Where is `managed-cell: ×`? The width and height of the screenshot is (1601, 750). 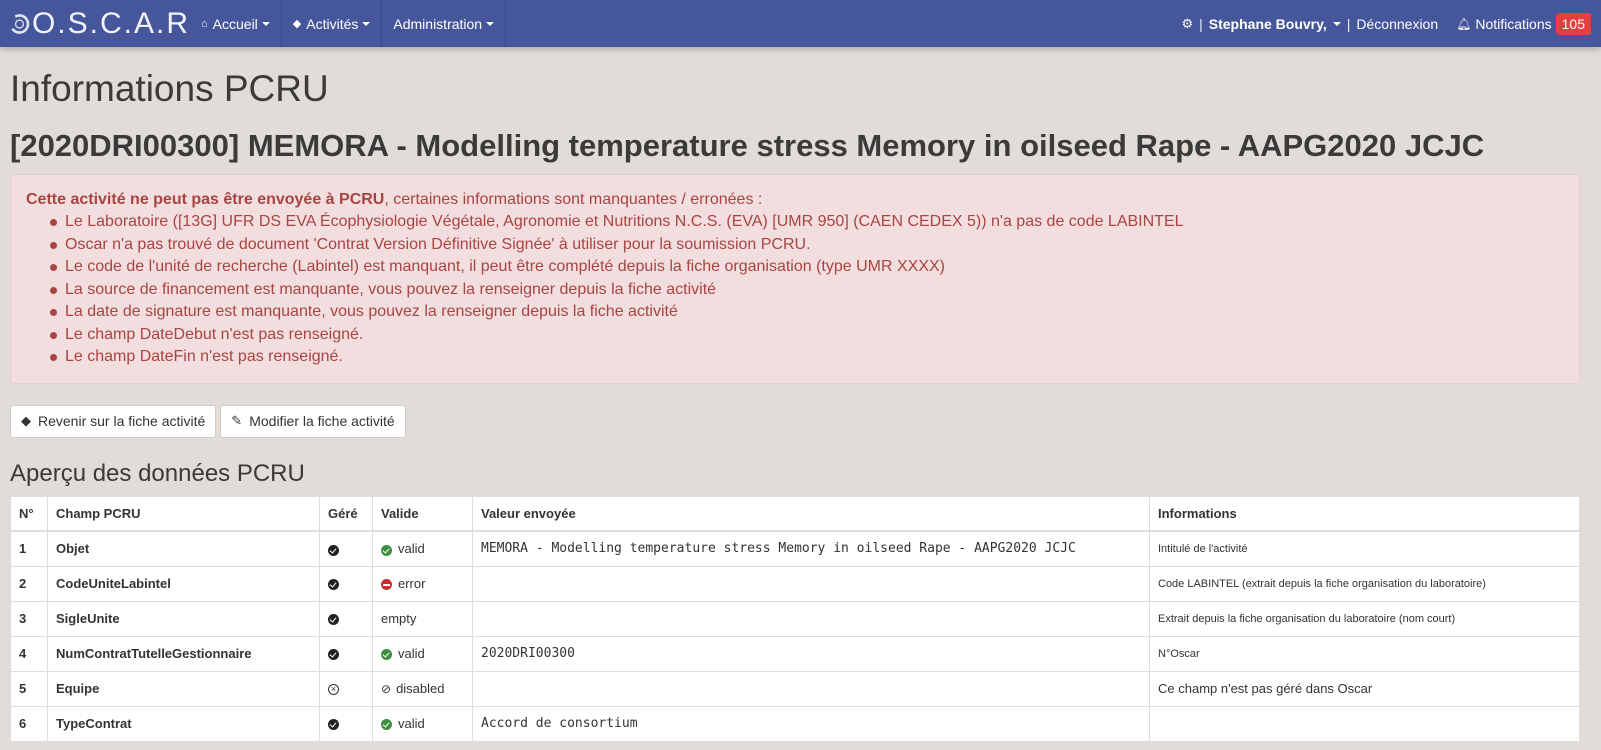
managed-cell: × is located at coordinates (346, 688).